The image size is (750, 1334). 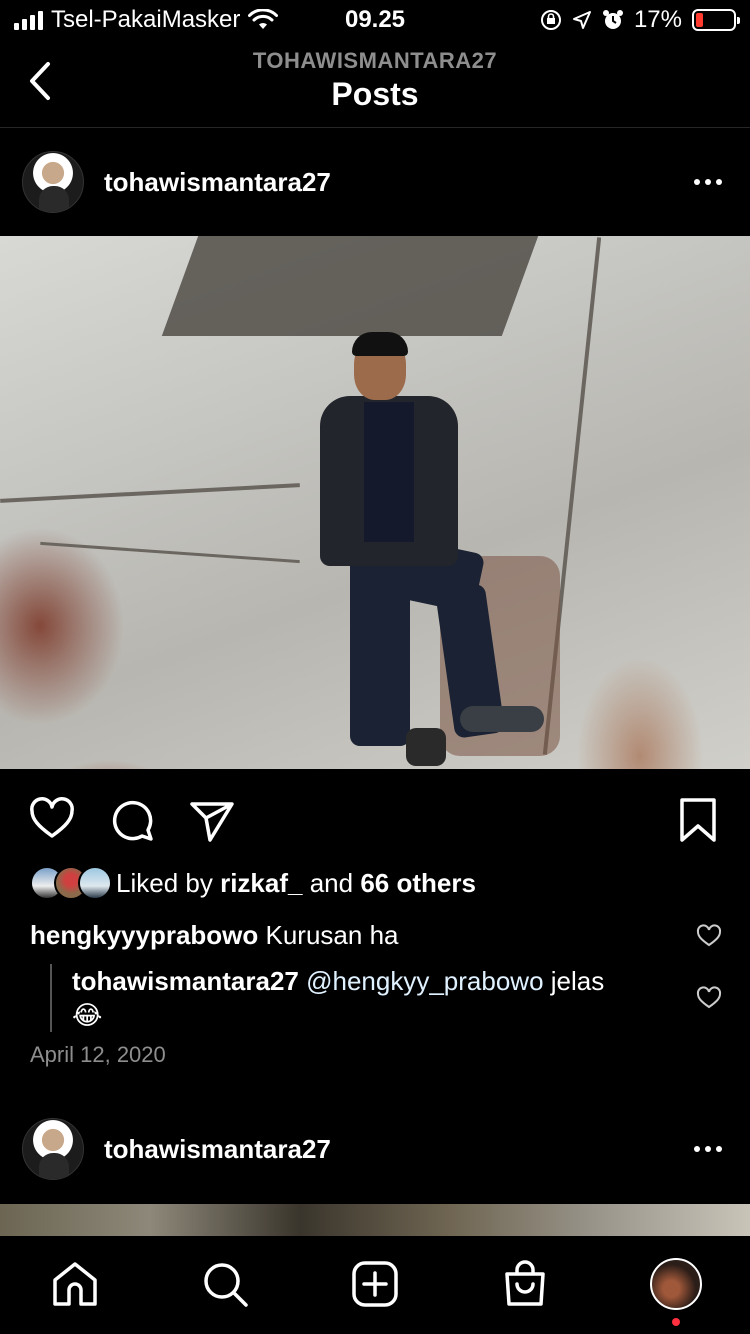 I want to click on liked-by-and: and, so click(x=331, y=882).